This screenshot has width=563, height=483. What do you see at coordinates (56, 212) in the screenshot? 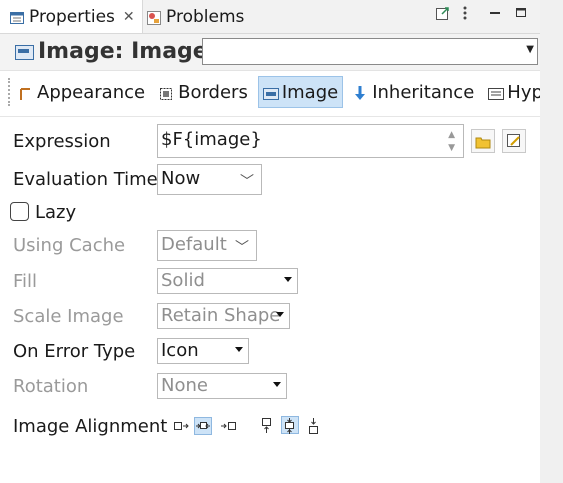
I see `lazy-label: Lazy` at bounding box center [56, 212].